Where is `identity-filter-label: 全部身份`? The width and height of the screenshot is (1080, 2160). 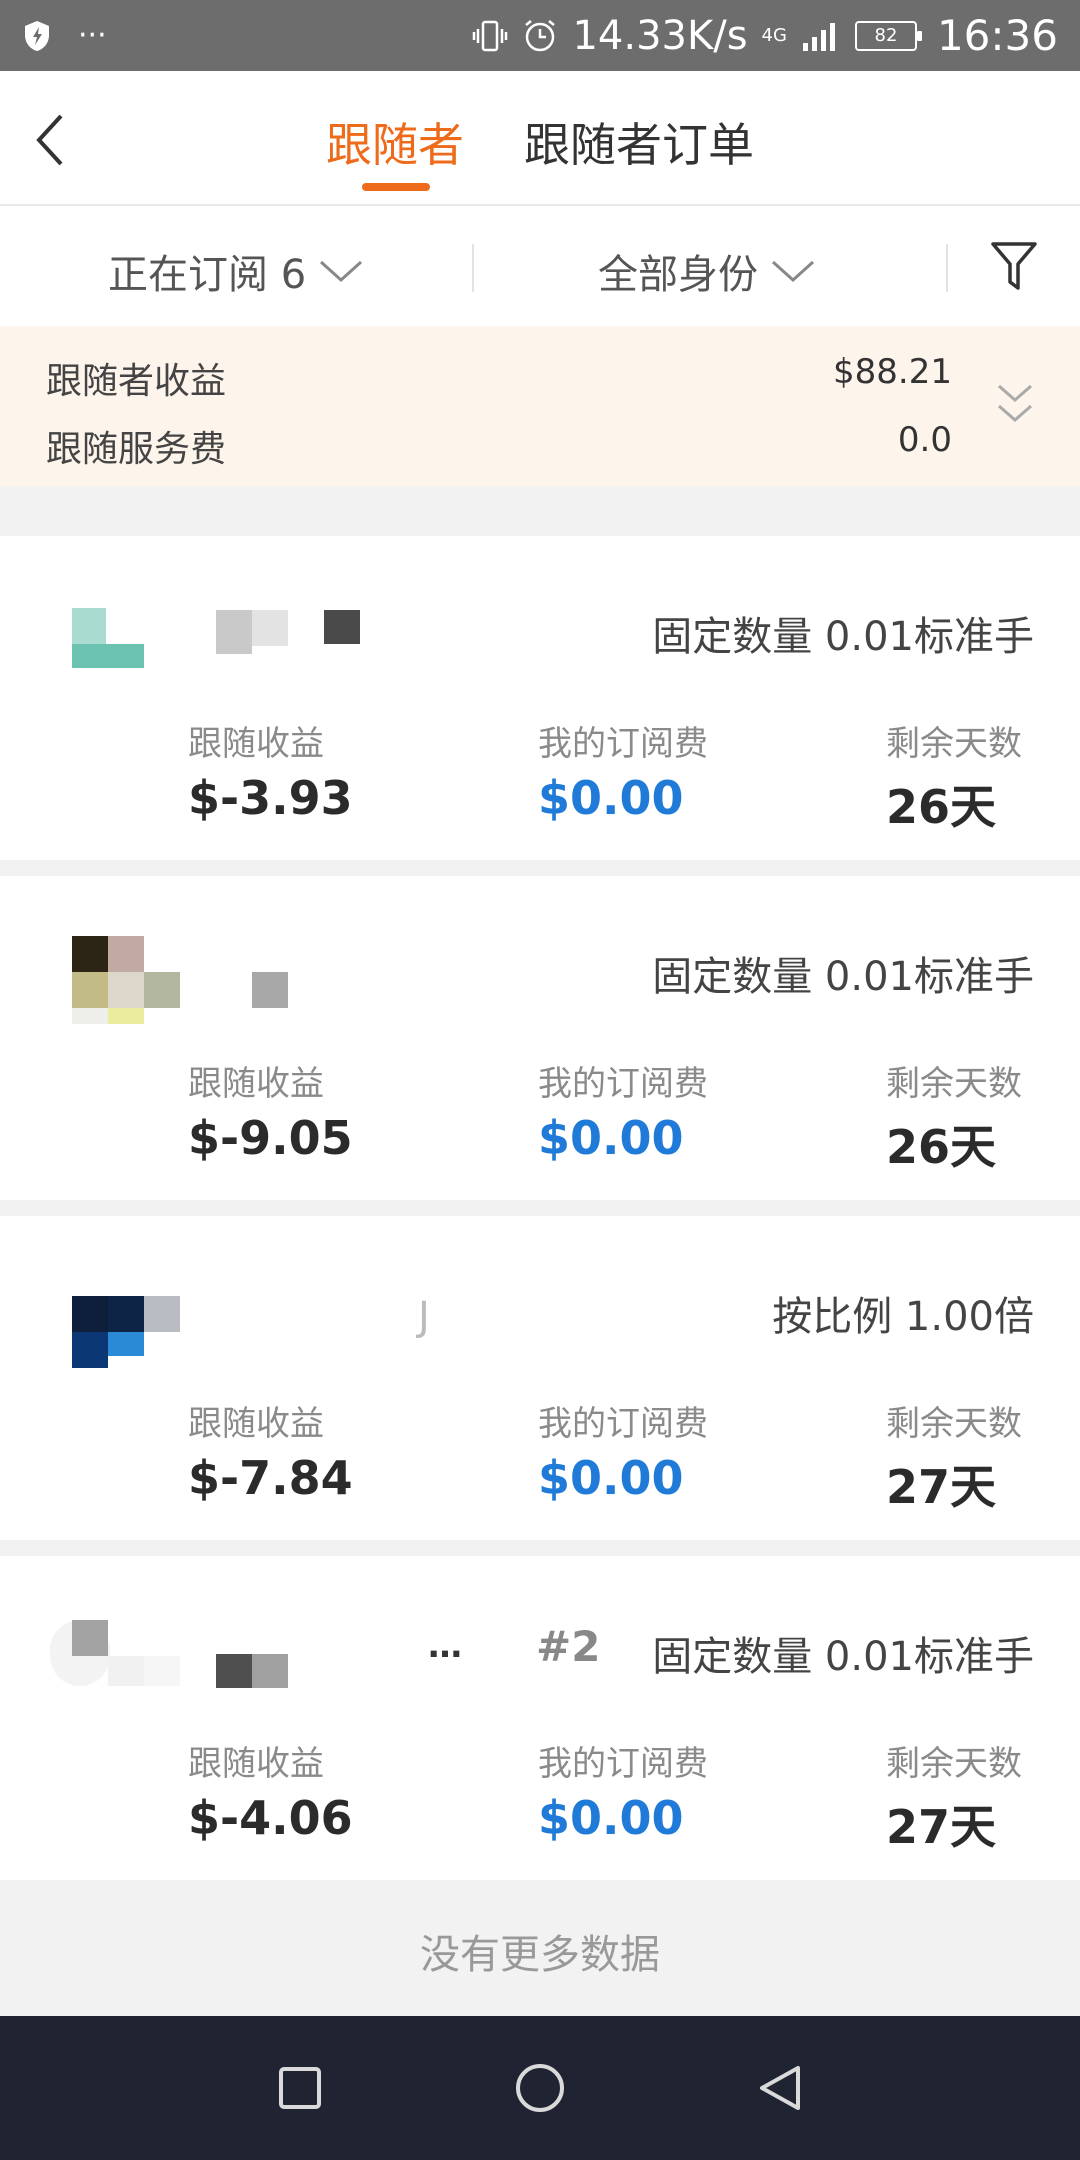
identity-filter-label: 全部身份 is located at coordinates (678, 275).